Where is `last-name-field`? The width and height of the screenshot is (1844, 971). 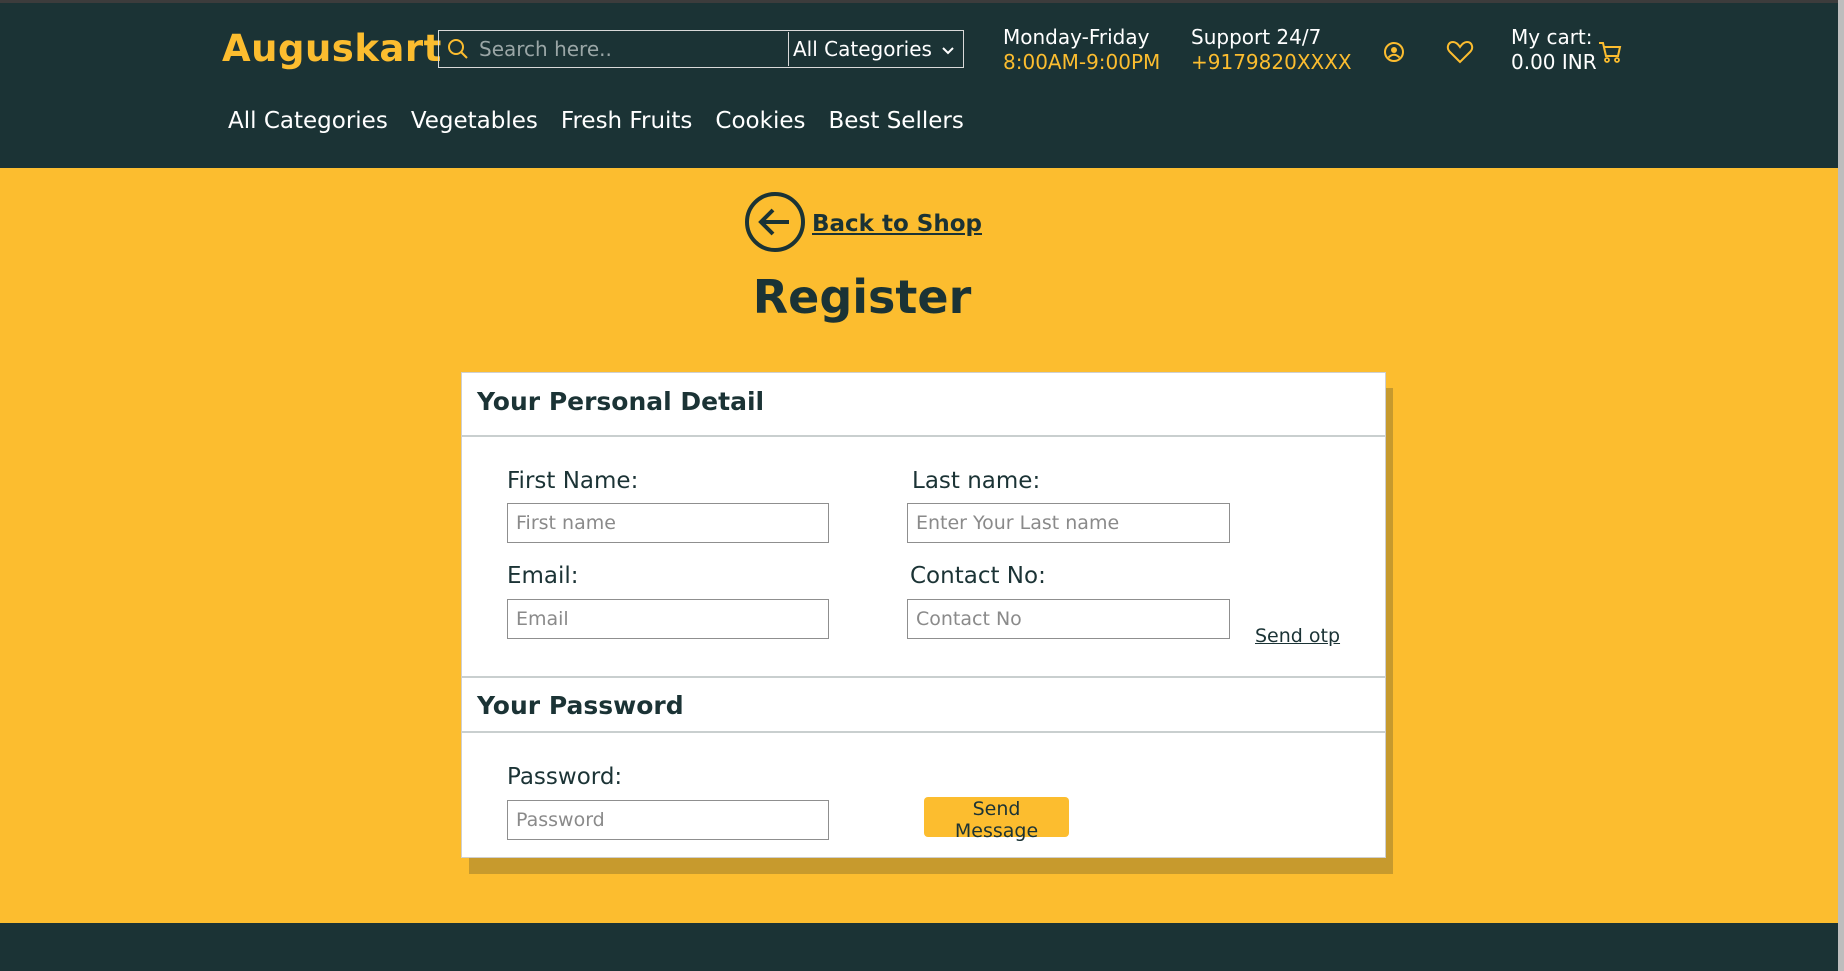
last-name-field is located at coordinates (1068, 523).